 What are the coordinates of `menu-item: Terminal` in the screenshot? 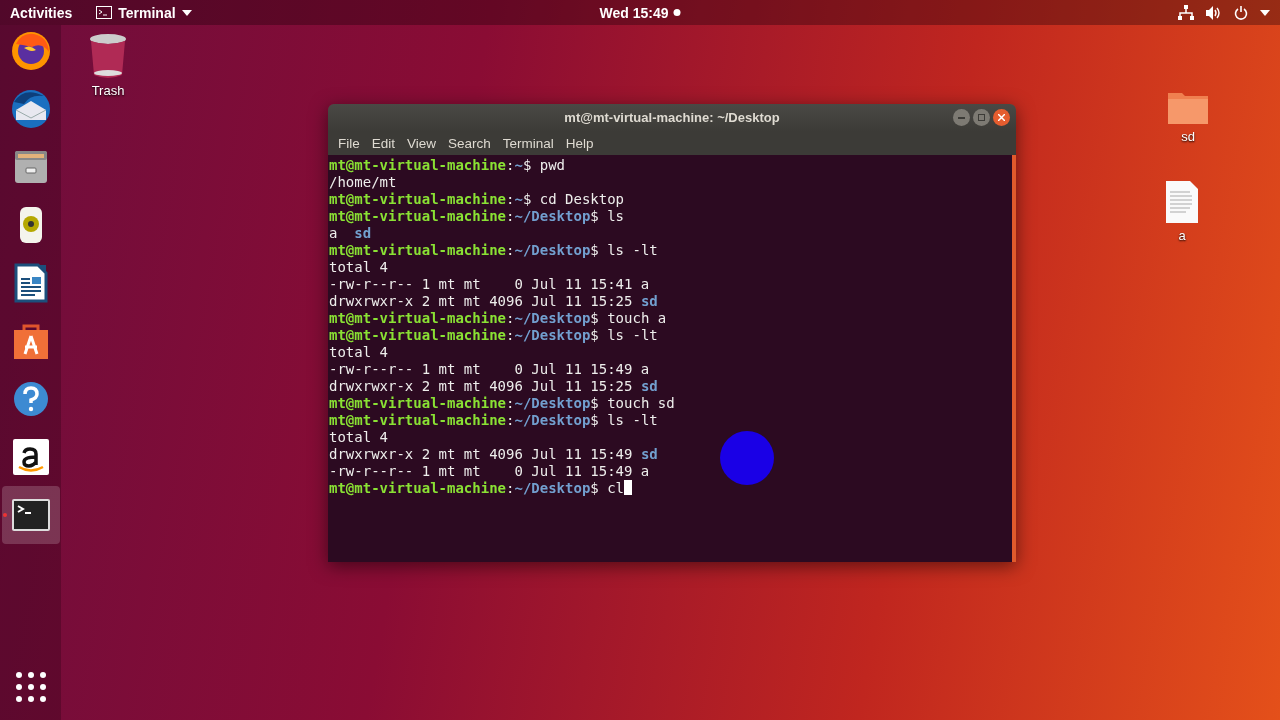 It's located at (528, 143).